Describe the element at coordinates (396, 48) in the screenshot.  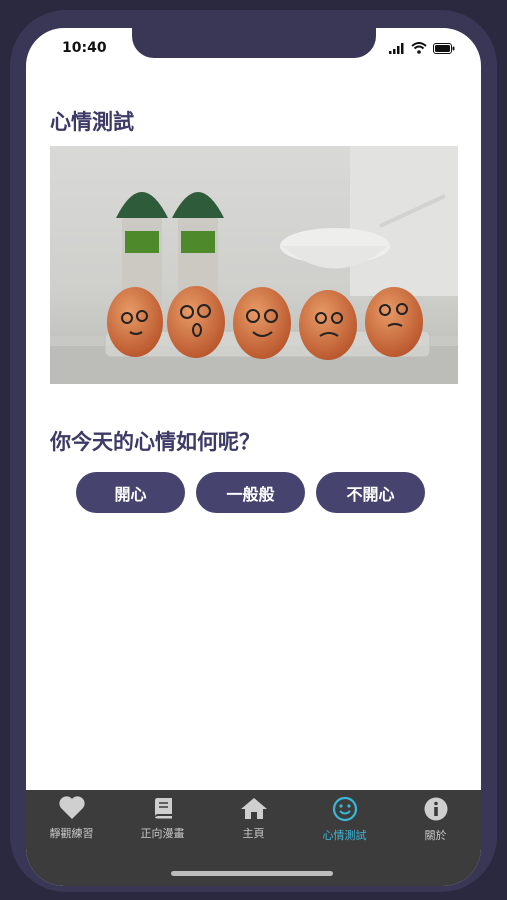
I see `signal-icon` at that location.